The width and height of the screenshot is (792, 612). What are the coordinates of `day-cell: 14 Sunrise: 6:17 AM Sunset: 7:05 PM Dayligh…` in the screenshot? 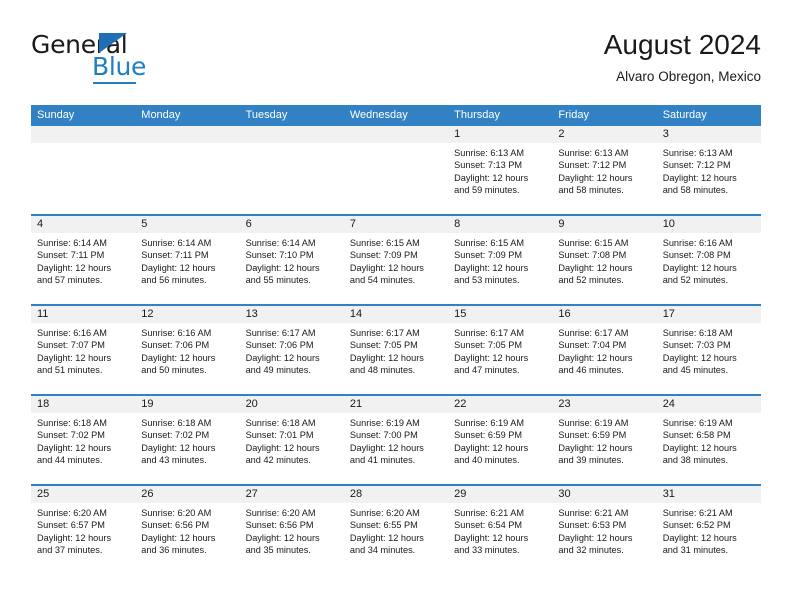 It's located at (396, 350).